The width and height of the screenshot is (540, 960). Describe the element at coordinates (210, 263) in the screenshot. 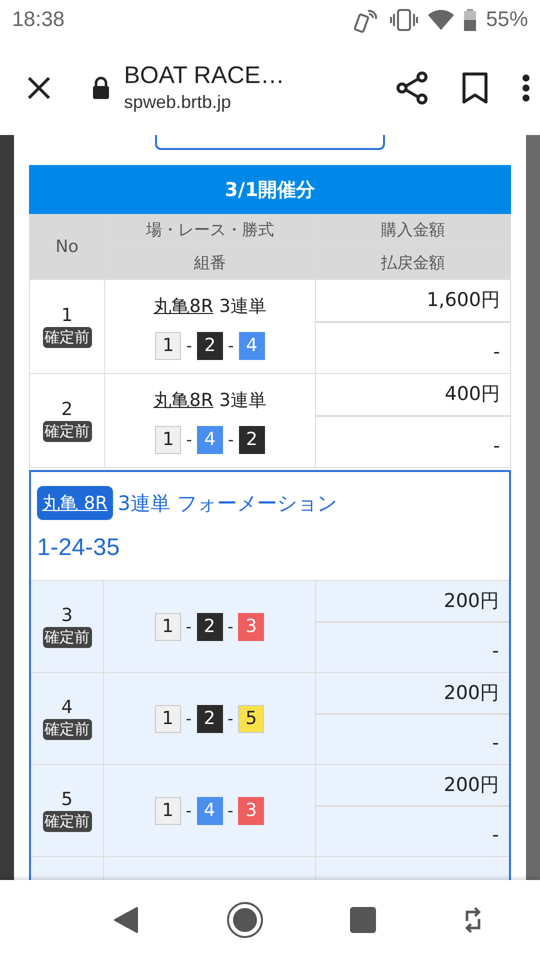

I see `column-header: 組番` at that location.